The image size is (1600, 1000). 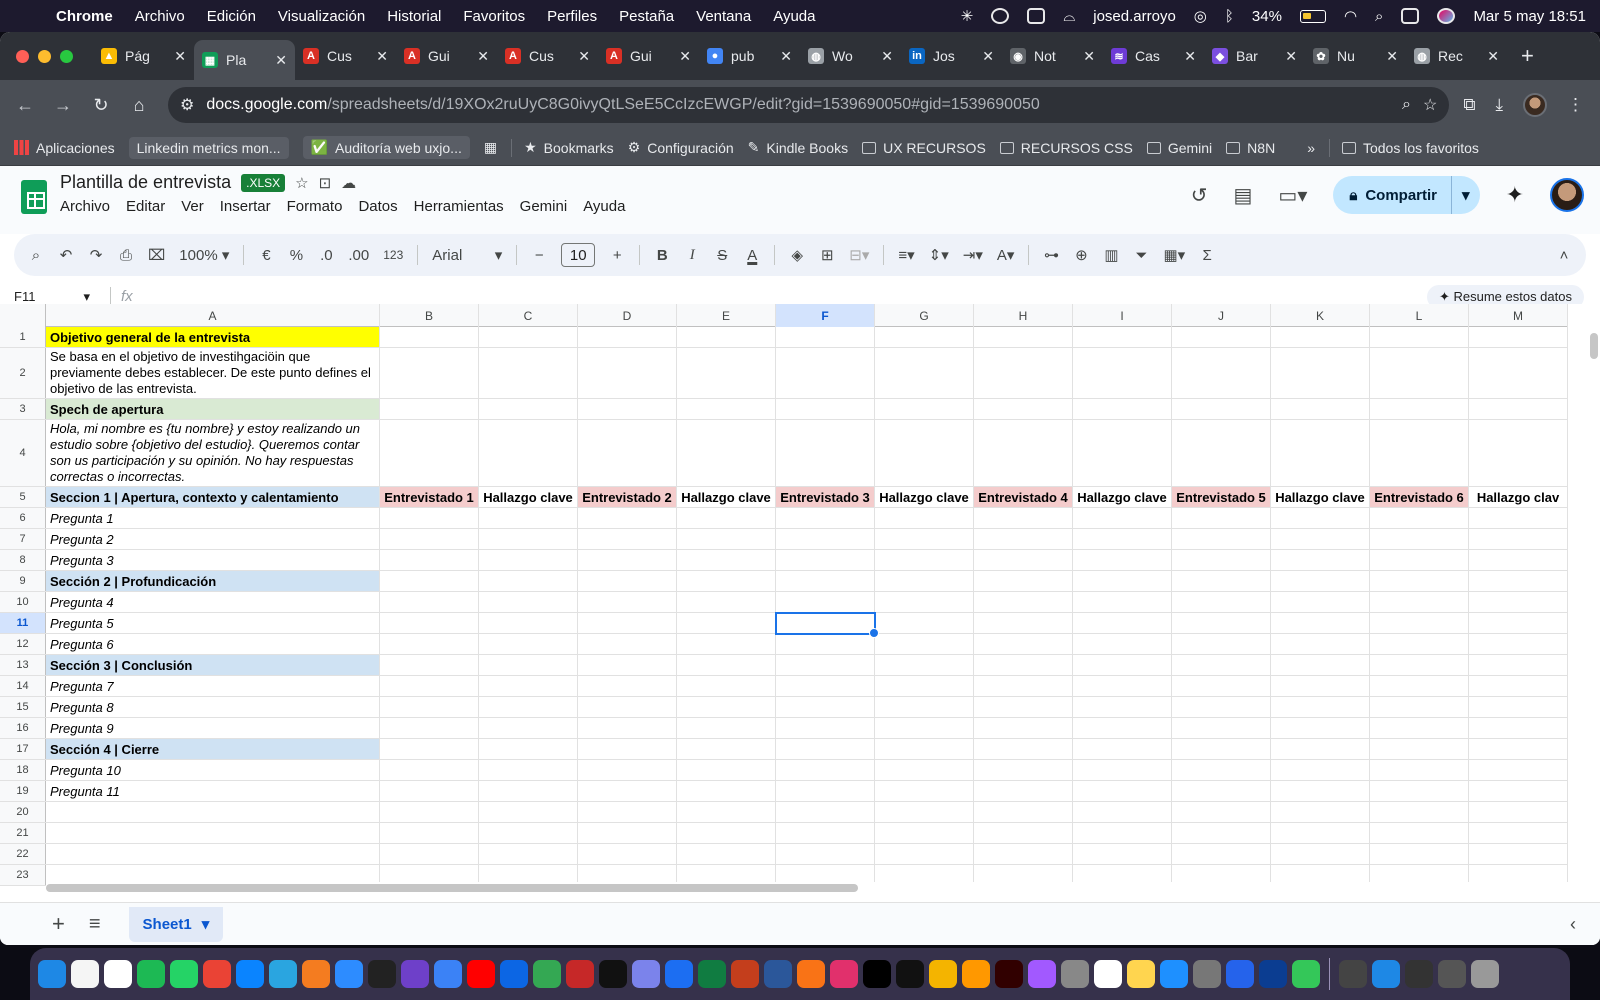 What do you see at coordinates (1267, 16) in the screenshot?
I see `battery-percent: 34%` at bounding box center [1267, 16].